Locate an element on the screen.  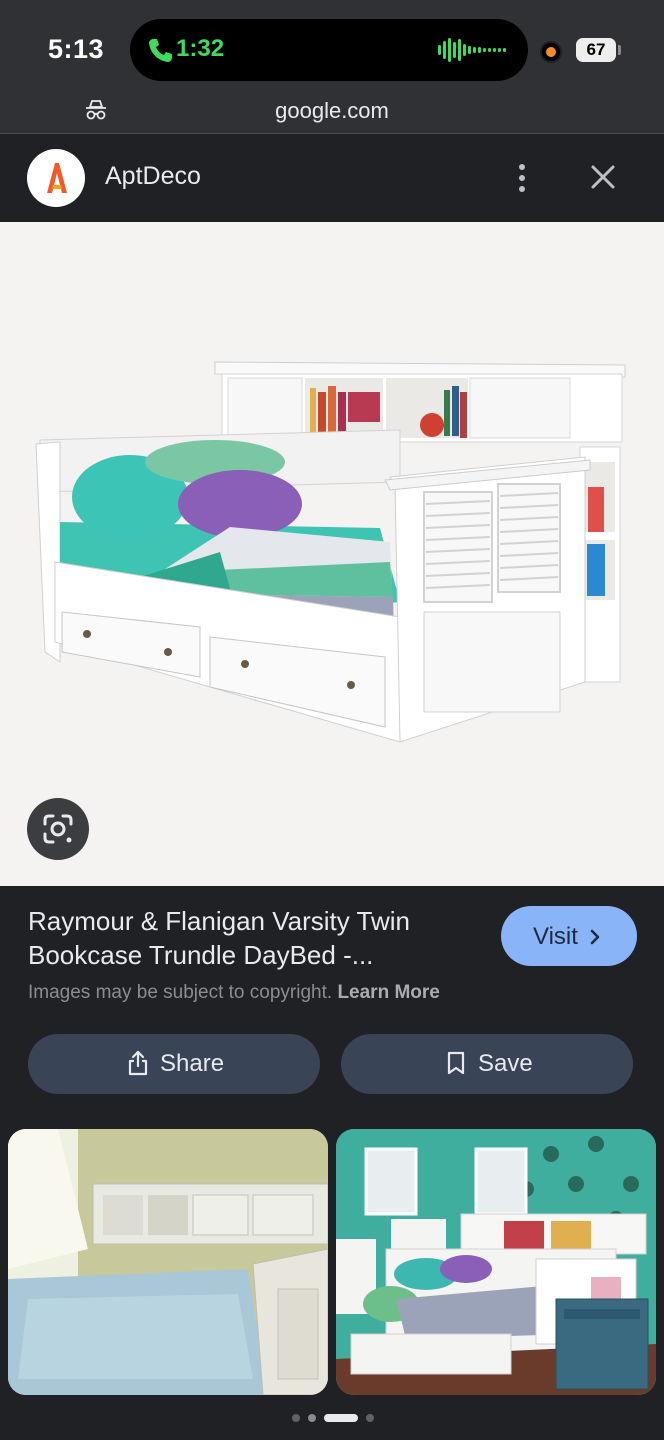
share-label: Share is located at coordinates (192, 1063).